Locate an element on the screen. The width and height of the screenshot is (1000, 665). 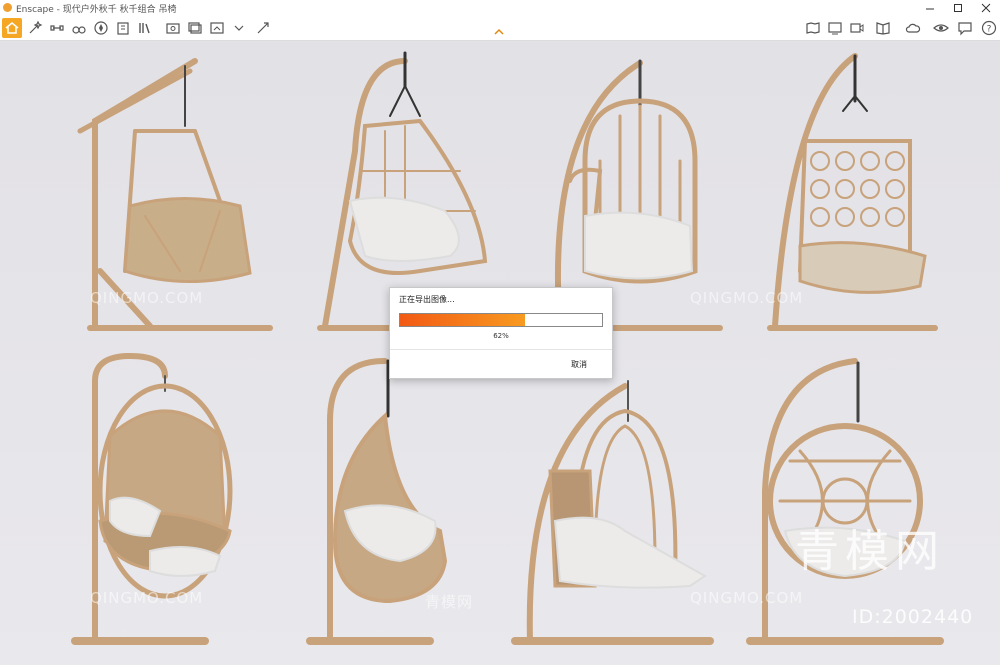
export-progress-dialog: 正在导出图像... 62% 取消 is located at coordinates (501, 333).